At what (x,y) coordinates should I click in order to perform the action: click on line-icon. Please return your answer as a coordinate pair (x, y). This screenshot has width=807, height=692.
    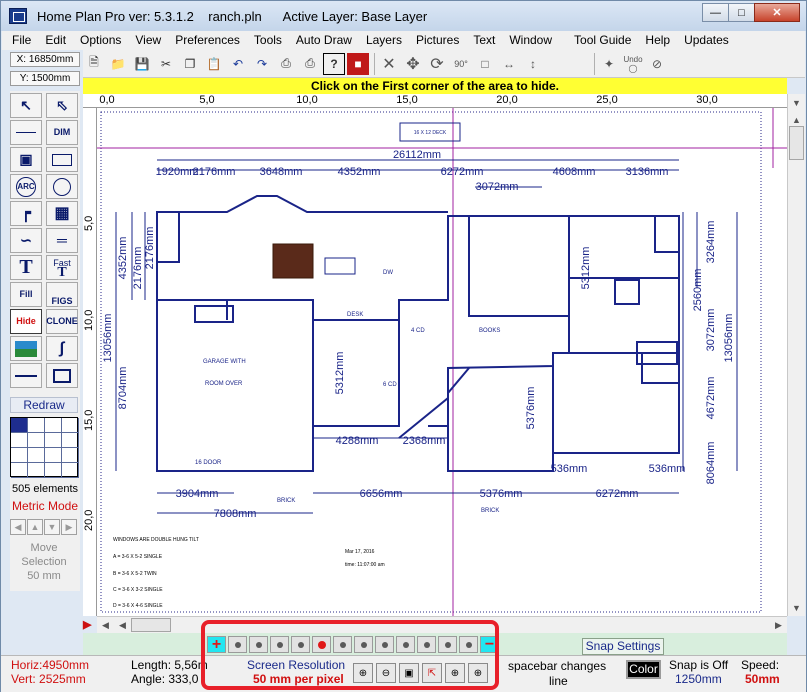
    Looking at the image, I should click on (26, 132).